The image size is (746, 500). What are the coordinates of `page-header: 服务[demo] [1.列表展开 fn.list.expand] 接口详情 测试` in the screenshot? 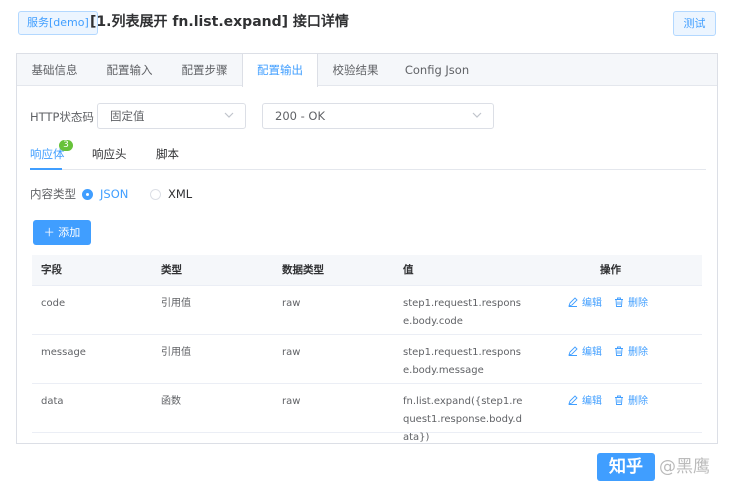 It's located at (373, 22).